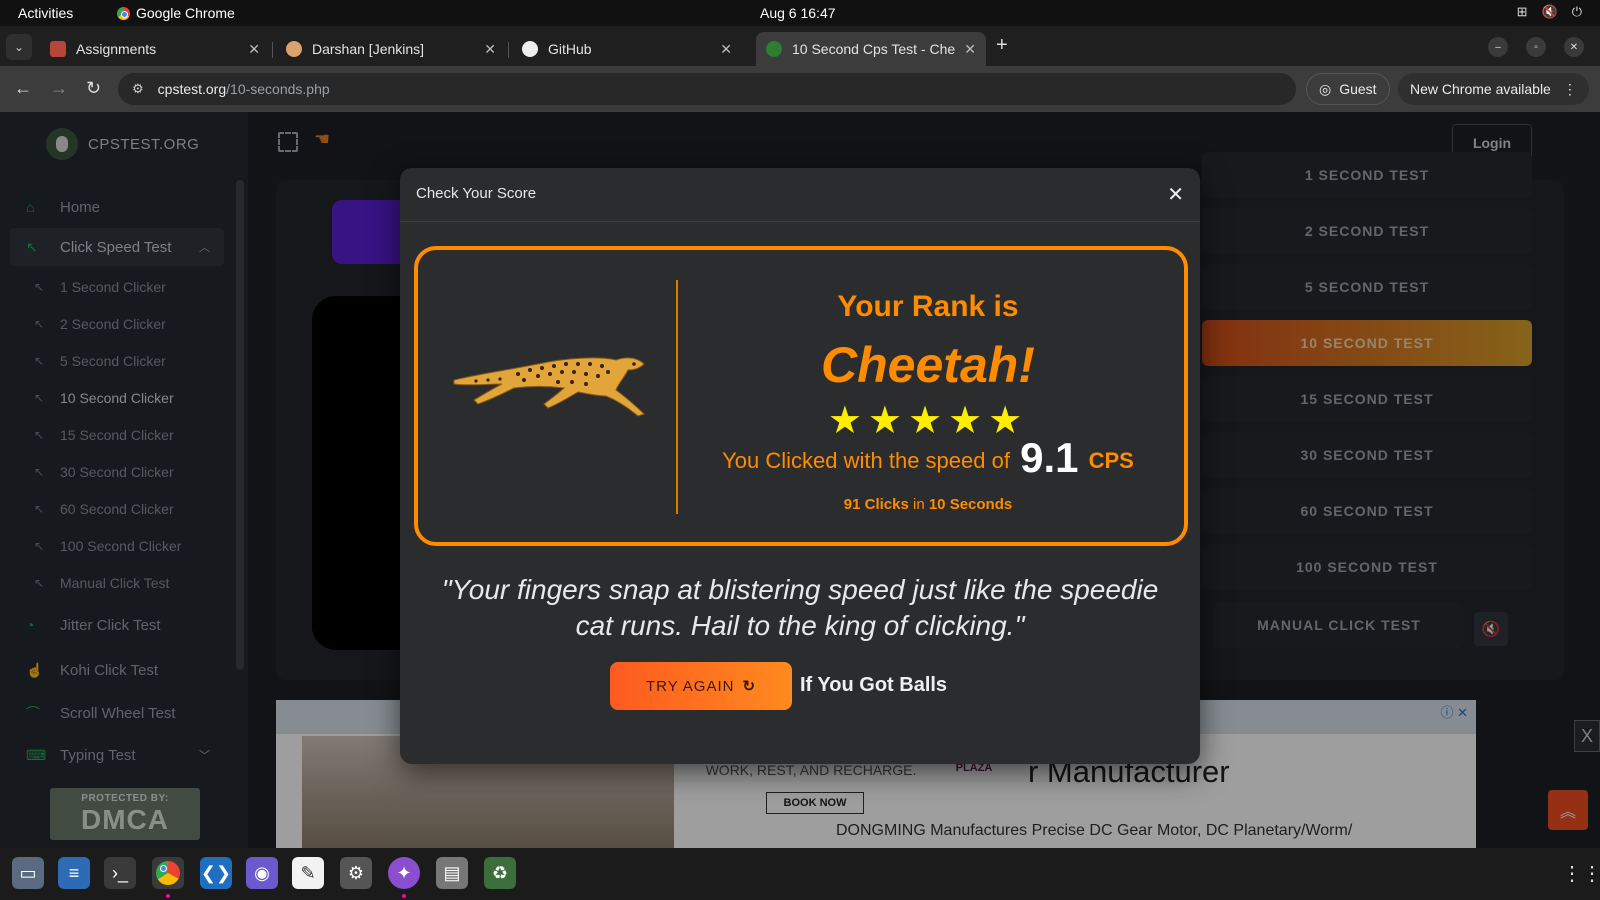 The image size is (1600, 900). Describe the element at coordinates (928, 365) in the screenshot. I see `rank-name: Cheetah!` at that location.